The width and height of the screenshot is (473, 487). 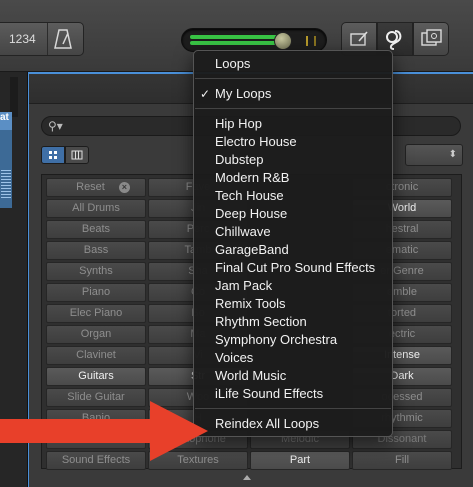 I want to click on button-view-icon, so click(x=53, y=155).